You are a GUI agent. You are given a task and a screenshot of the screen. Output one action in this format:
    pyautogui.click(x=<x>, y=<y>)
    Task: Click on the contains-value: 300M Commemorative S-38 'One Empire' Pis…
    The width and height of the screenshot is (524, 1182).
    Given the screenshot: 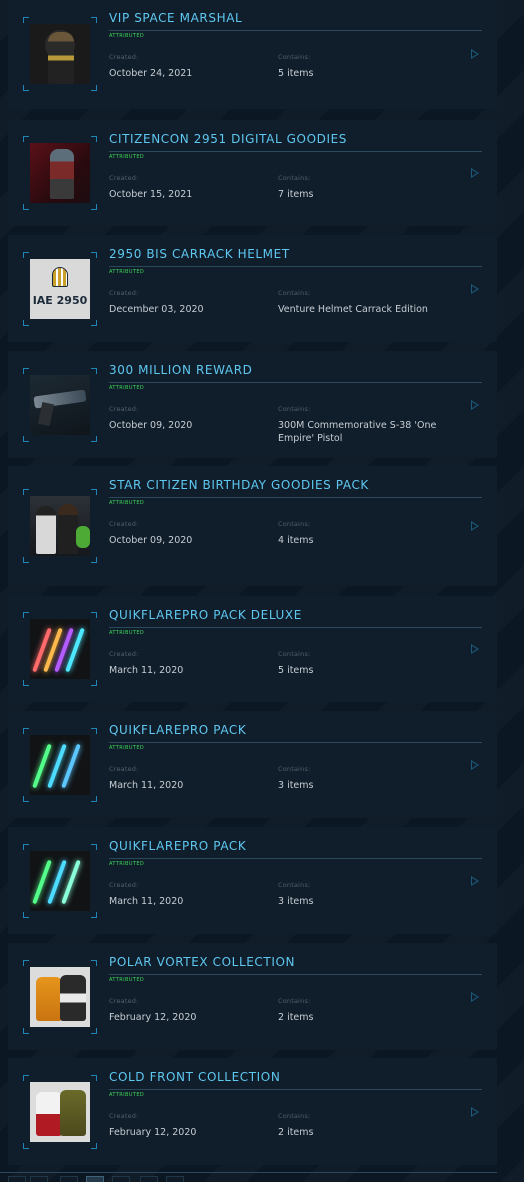 What is the action you would take?
    pyautogui.click(x=357, y=432)
    